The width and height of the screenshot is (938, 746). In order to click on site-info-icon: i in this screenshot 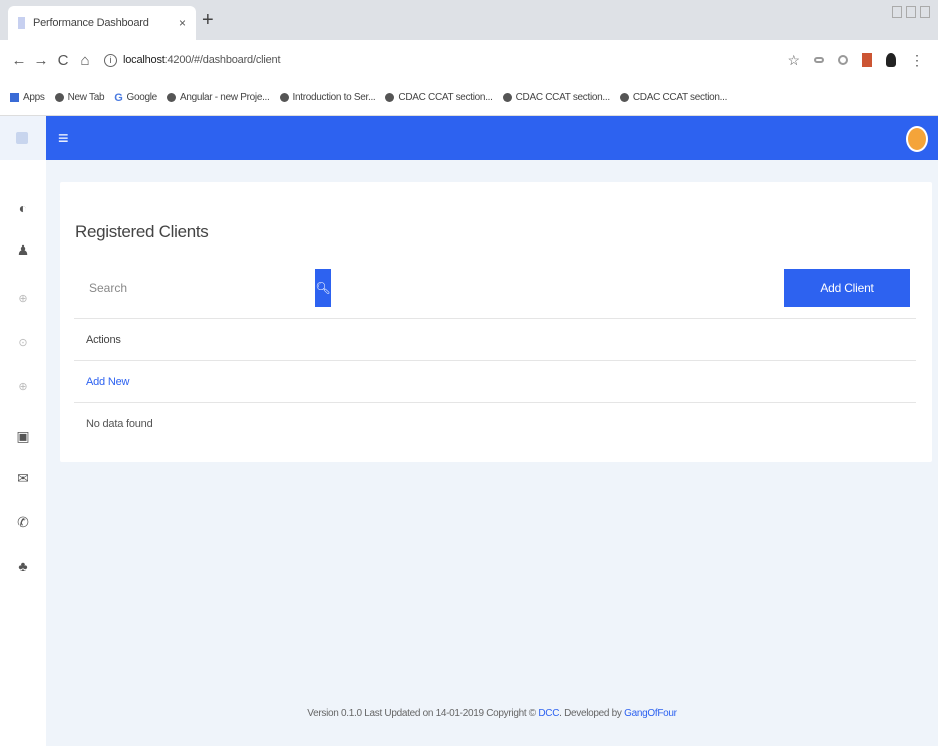, I will do `click(110, 60)`.